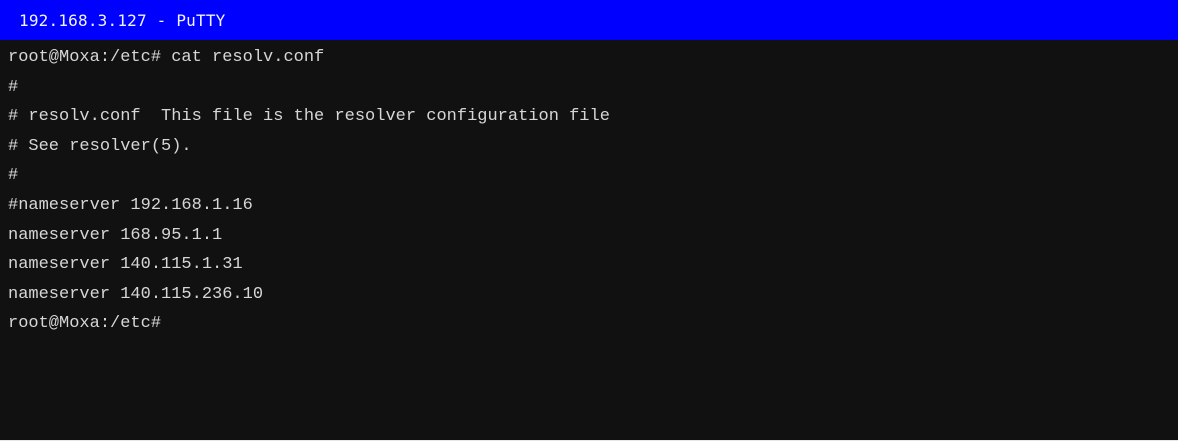 This screenshot has height=441, width=1178. What do you see at coordinates (589, 20) in the screenshot?
I see `window-titlebar: 192.168.3.127 - PuTTY` at bounding box center [589, 20].